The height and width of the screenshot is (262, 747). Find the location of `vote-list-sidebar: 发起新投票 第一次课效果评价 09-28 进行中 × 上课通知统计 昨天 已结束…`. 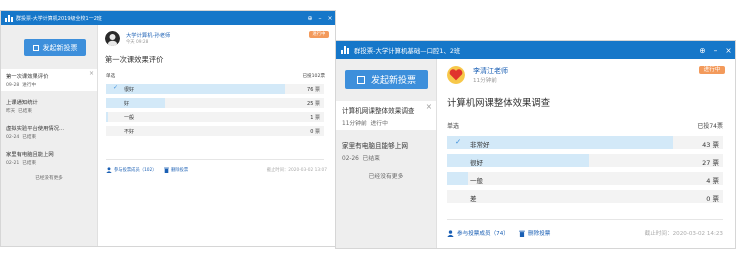

vote-list-sidebar: 发起新投票 第一次课效果评价 09-28 进行中 × 上课通知统计 昨天 已结束… is located at coordinates (49, 135).